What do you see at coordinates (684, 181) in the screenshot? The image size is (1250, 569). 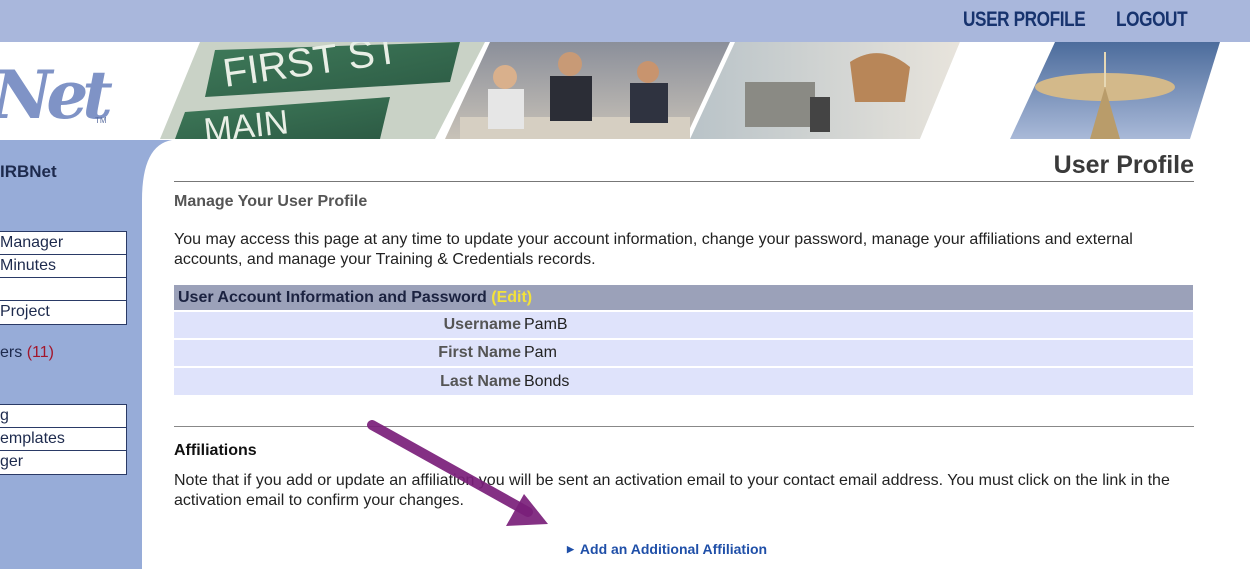 I see `title-divider` at bounding box center [684, 181].